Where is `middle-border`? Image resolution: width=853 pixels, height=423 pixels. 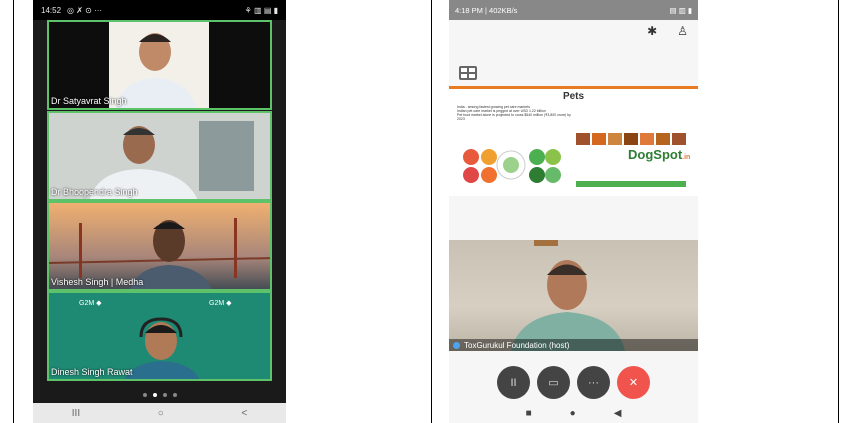
middle-border is located at coordinates (431, 211).